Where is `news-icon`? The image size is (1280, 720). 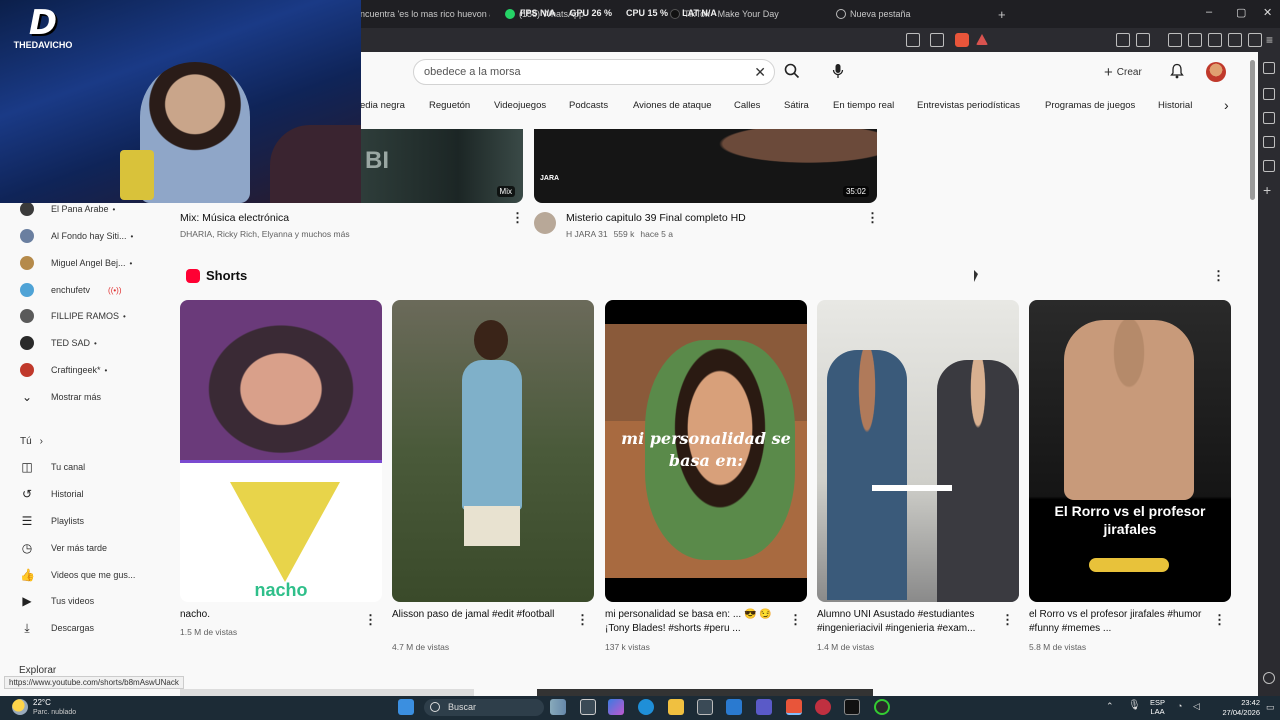 news-icon is located at coordinates (1269, 166).